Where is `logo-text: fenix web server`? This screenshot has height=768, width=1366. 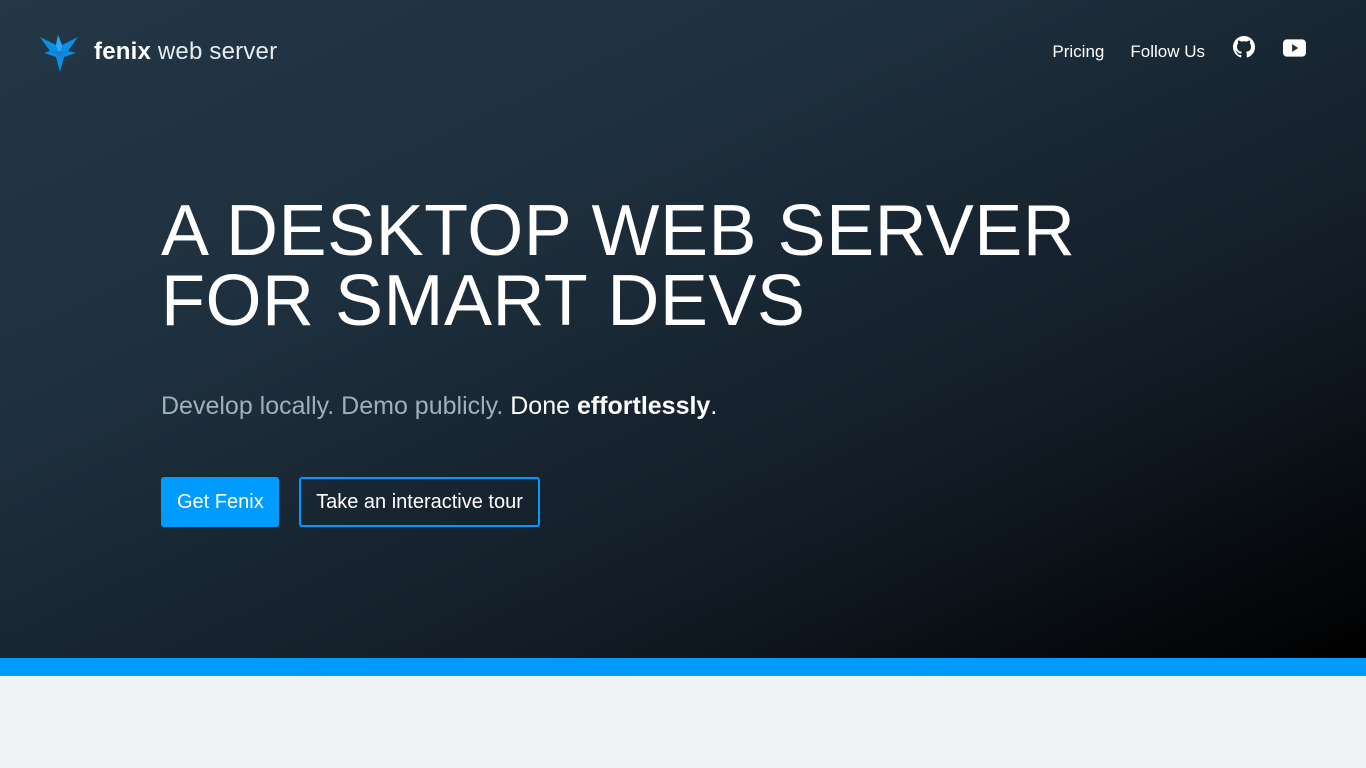 logo-text: fenix web server is located at coordinates (185, 52).